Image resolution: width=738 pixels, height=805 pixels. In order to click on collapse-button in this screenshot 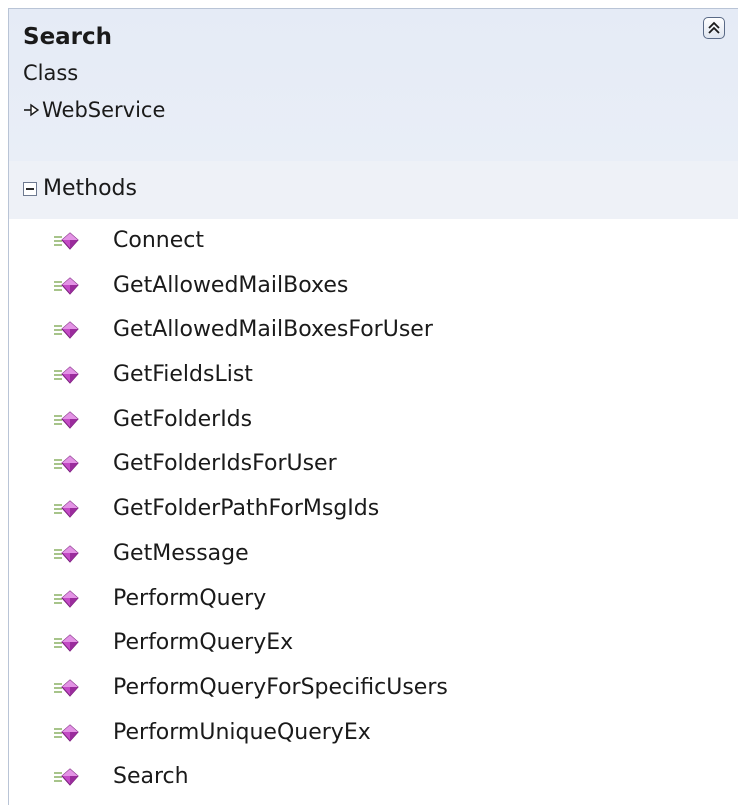, I will do `click(714, 28)`.